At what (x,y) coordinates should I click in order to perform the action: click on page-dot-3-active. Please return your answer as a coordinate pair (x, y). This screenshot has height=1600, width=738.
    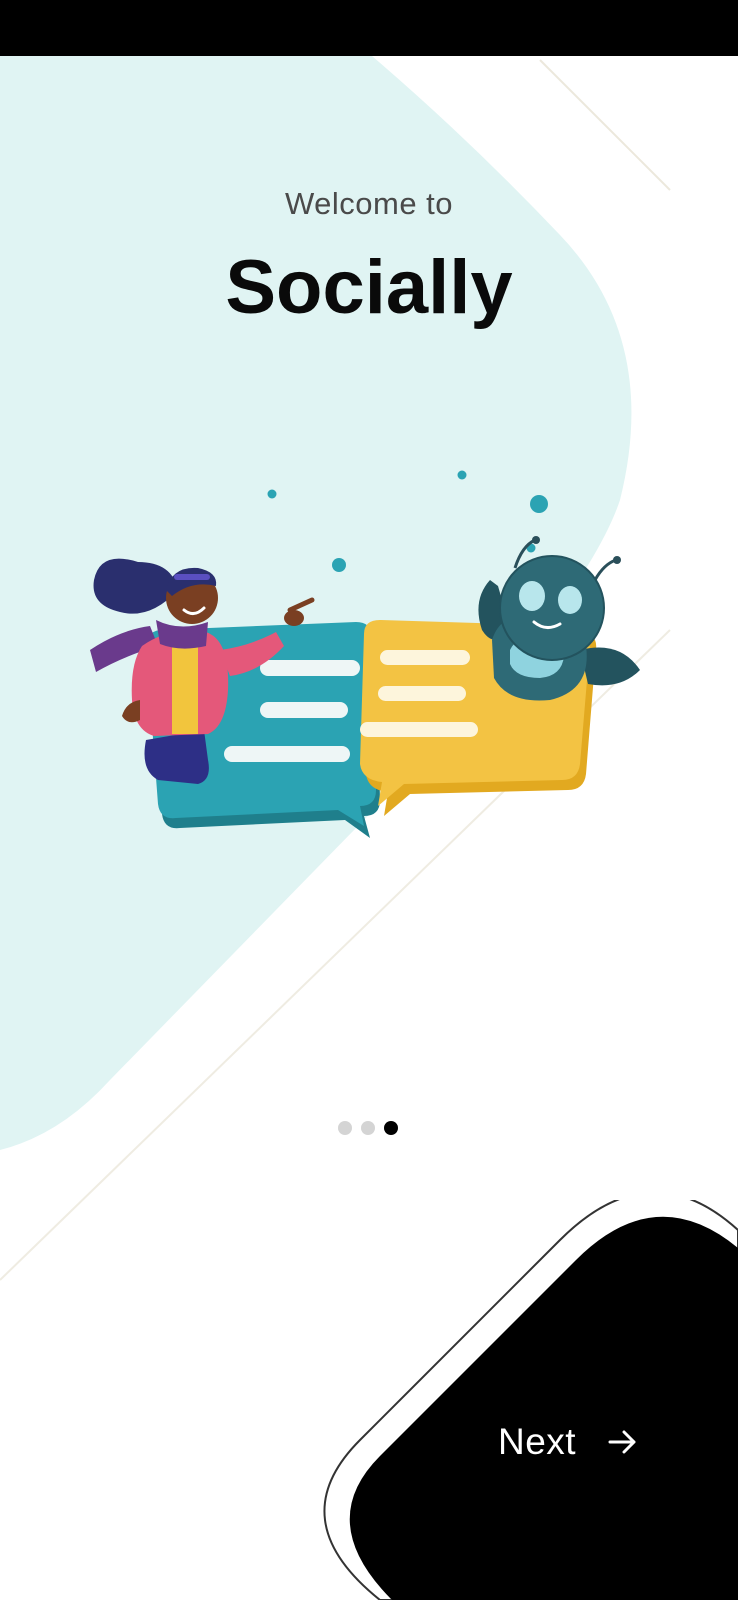
    Looking at the image, I should click on (391, 1128).